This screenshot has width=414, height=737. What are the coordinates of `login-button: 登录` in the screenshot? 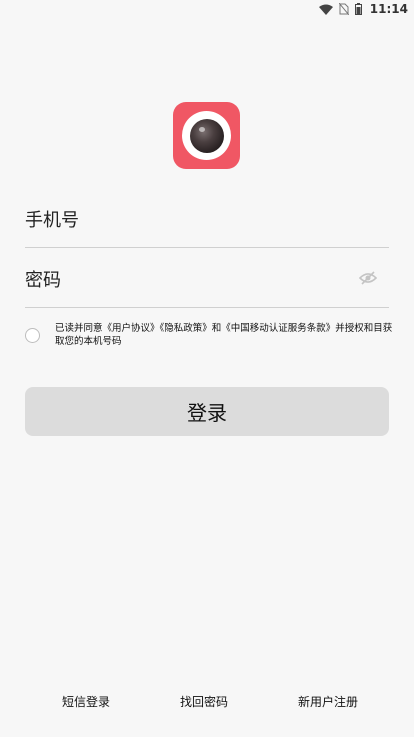 It's located at (207, 411).